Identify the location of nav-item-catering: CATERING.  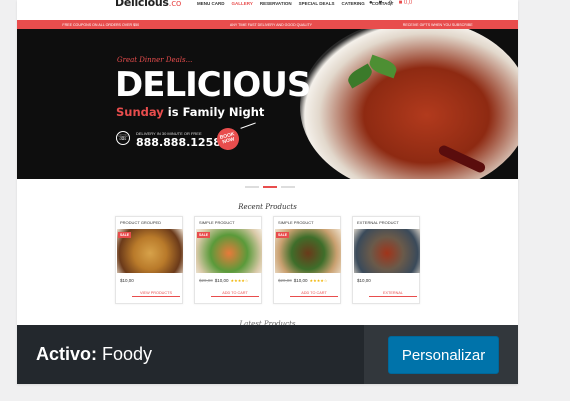
(353, 3).